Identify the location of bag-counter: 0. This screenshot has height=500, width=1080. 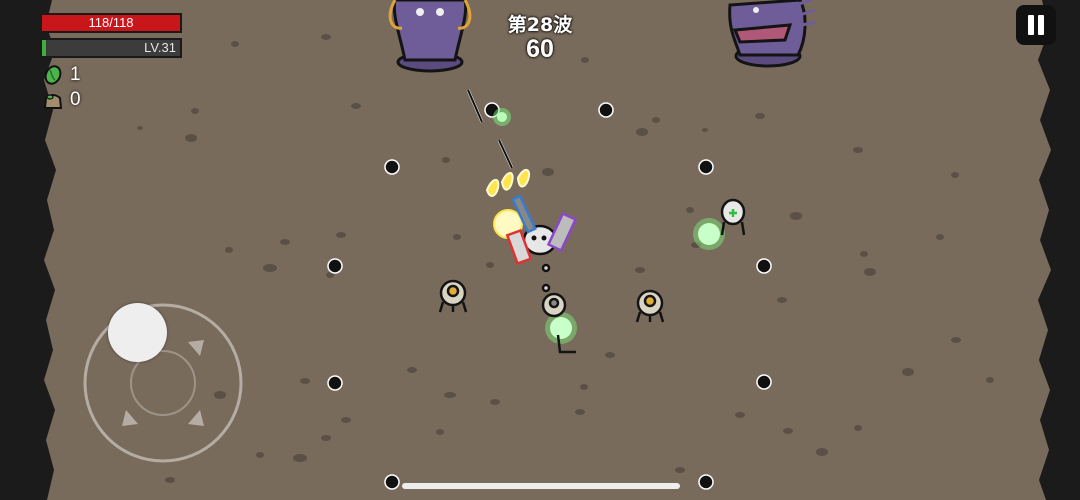
(61, 100).